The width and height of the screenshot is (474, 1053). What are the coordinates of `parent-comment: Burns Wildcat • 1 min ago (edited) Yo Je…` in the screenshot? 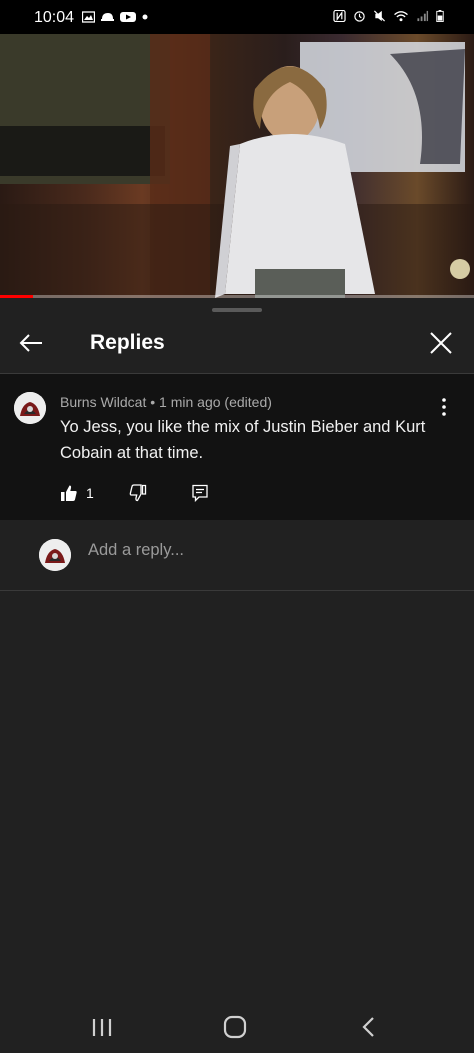 It's located at (237, 447).